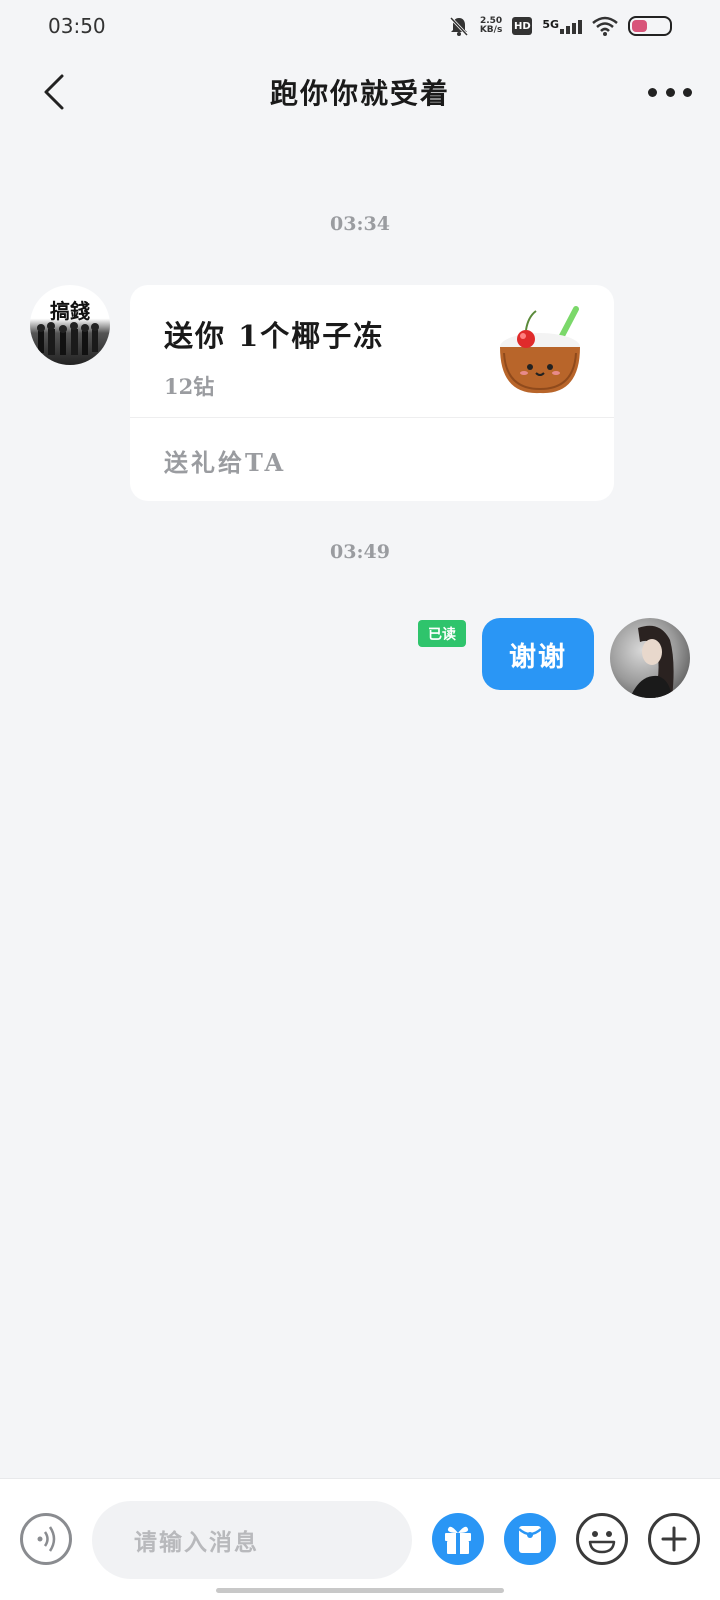 The image size is (720, 1600). I want to click on my-message-bubble: 谢谢, so click(538, 654).